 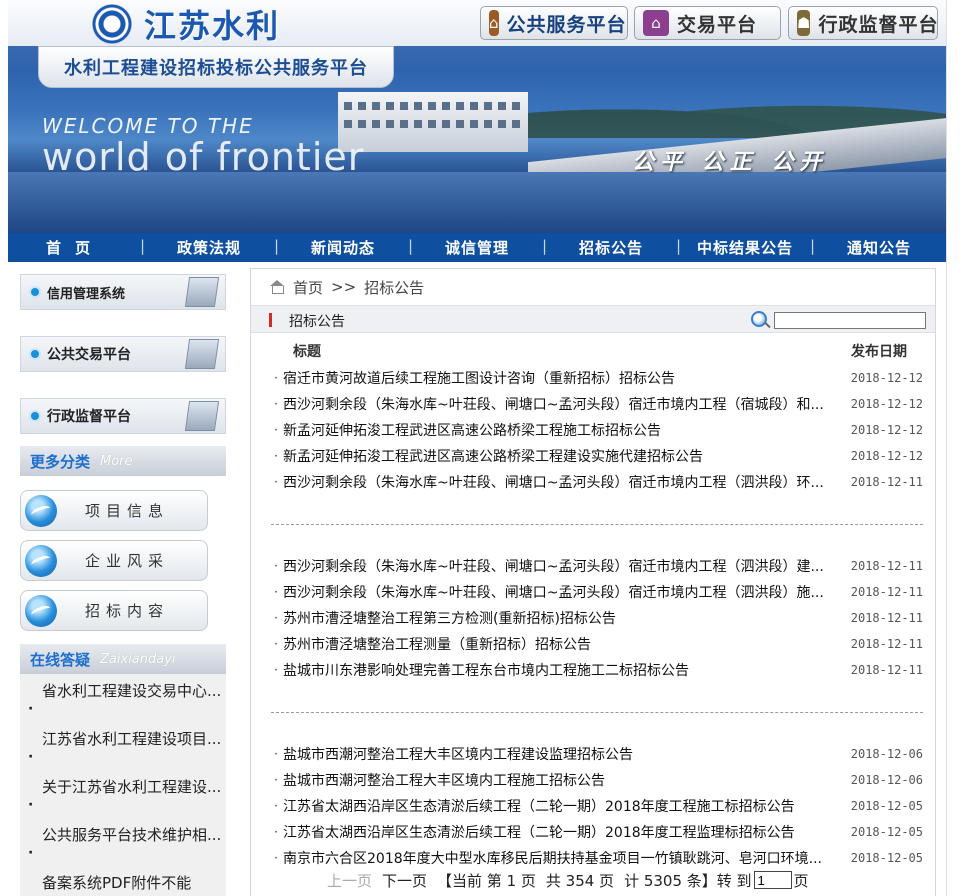 What do you see at coordinates (886, 456) in the screenshot?
I see `notice-date: 2018-12-12` at bounding box center [886, 456].